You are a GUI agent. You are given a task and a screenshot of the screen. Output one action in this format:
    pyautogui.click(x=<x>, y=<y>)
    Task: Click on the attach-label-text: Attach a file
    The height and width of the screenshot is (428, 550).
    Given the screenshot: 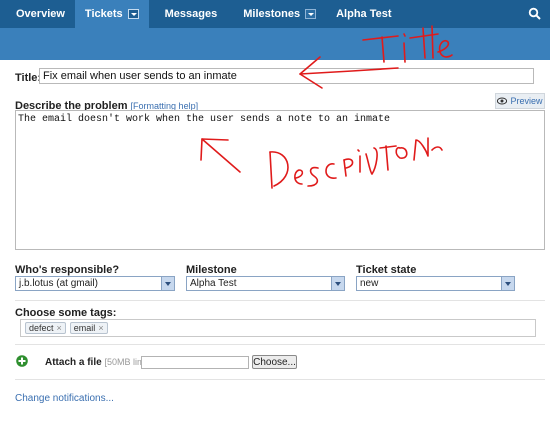 What is the action you would take?
    pyautogui.click(x=73, y=362)
    